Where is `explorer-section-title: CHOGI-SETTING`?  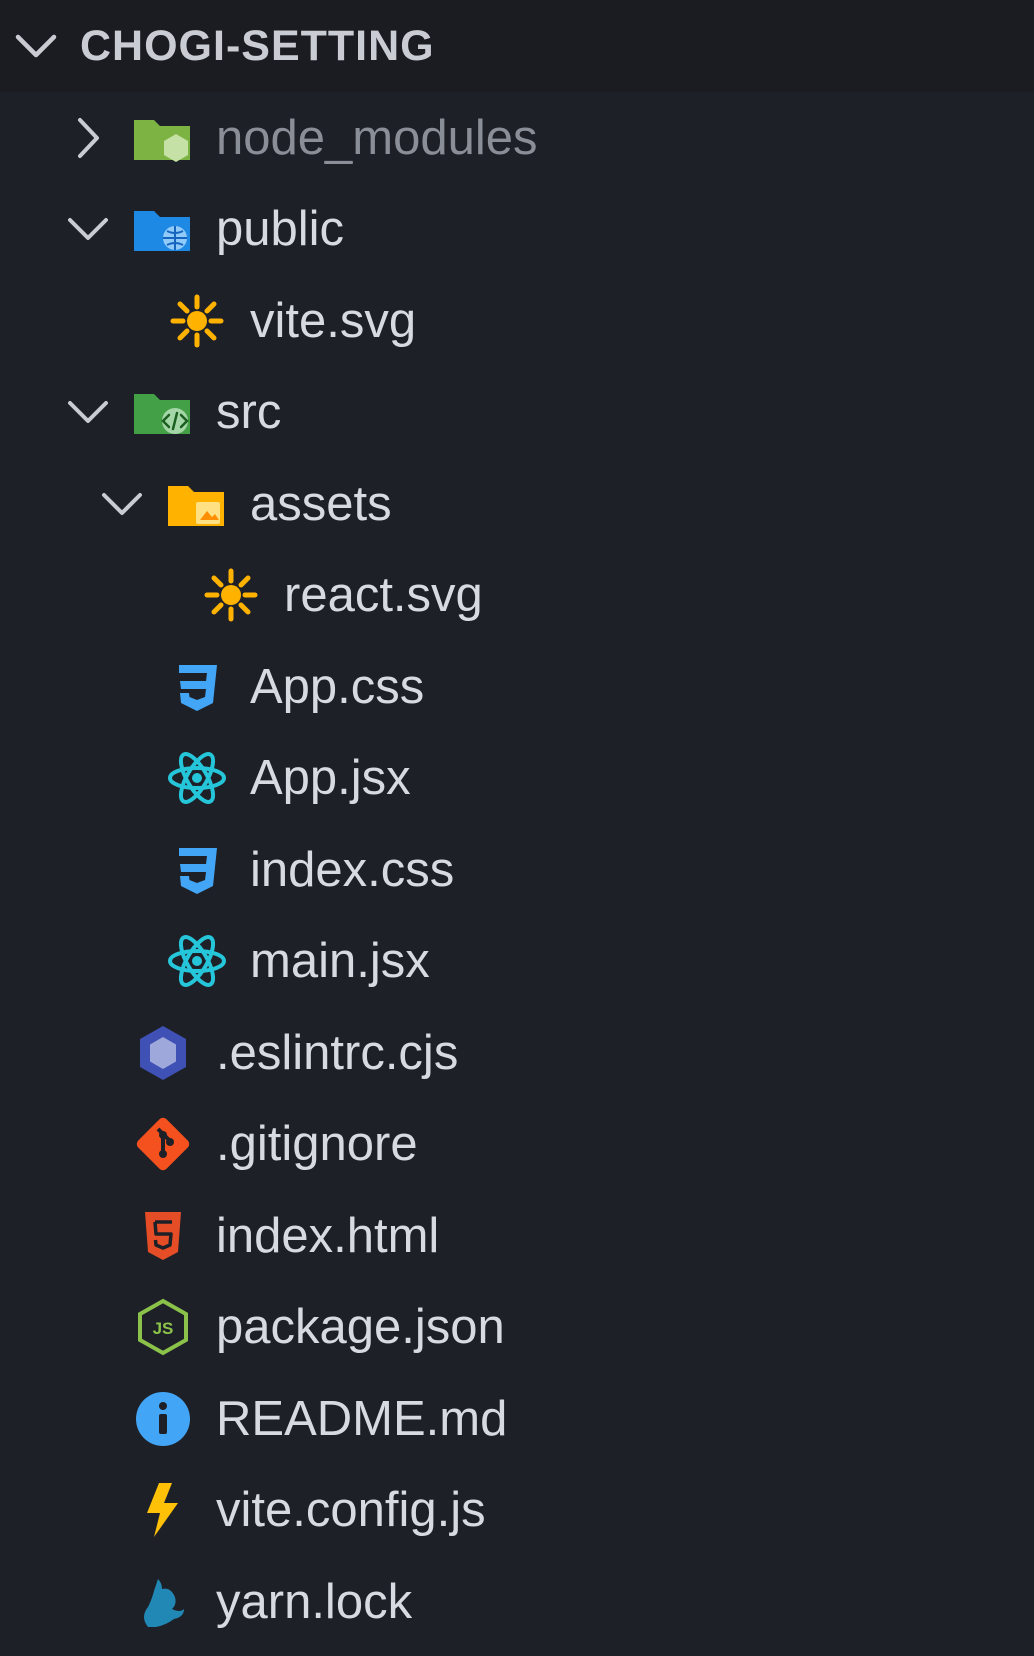
explorer-section-title: CHOGI-SETTING is located at coordinates (257, 45).